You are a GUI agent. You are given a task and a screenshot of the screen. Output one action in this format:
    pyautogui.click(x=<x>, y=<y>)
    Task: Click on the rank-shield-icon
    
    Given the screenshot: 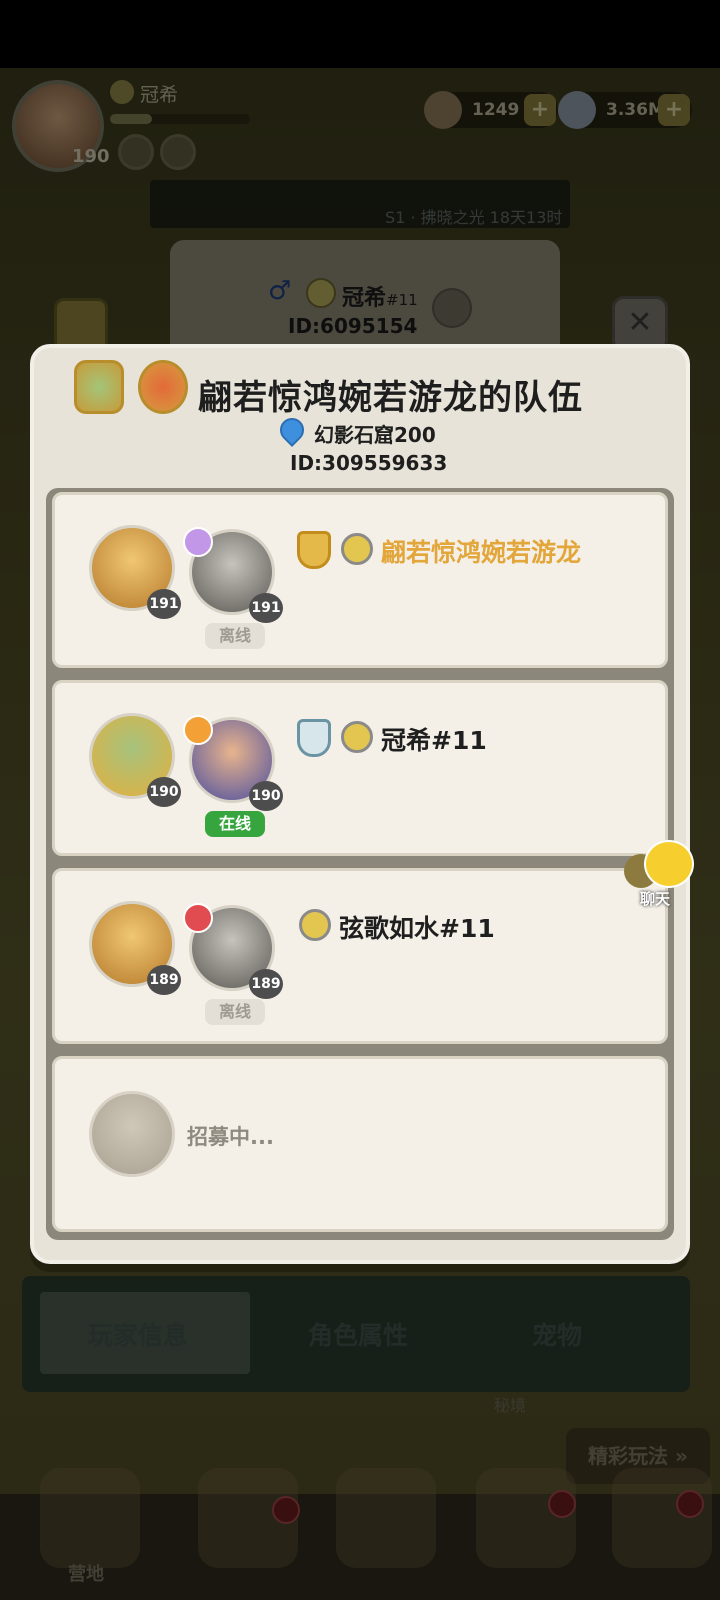 What is the action you would take?
    pyautogui.click(x=314, y=738)
    